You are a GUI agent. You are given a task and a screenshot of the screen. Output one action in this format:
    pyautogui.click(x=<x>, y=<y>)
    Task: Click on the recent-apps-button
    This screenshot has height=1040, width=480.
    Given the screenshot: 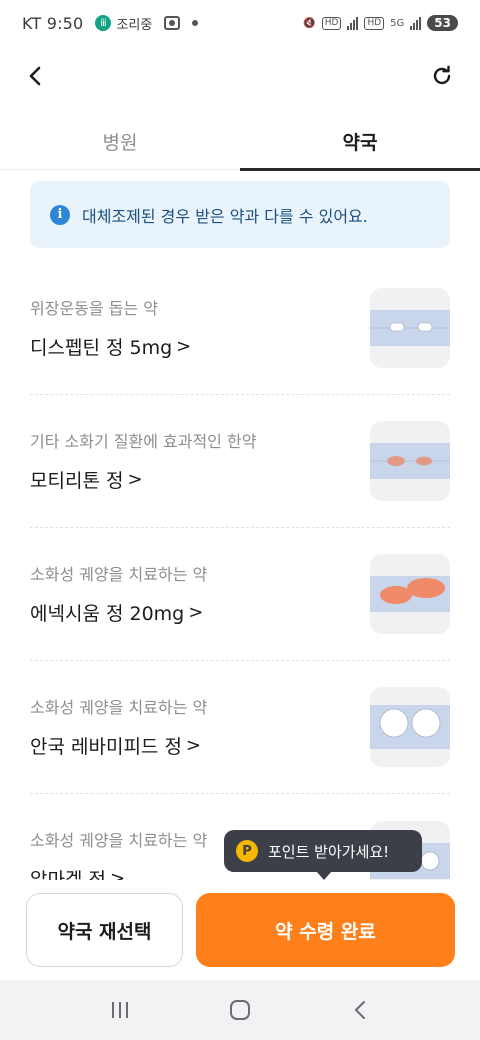 What is the action you would take?
    pyautogui.click(x=120, y=1010)
    